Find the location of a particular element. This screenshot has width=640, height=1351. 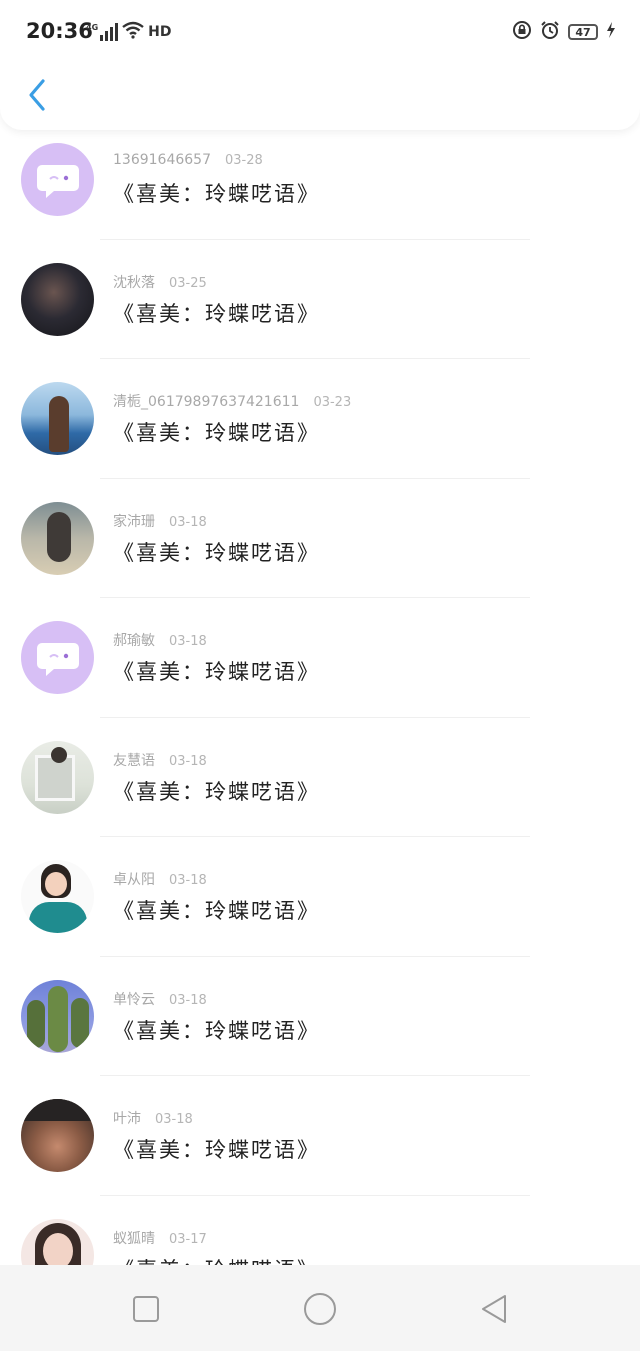

app-header: 20:36 4G HD 47 is located at coordinates (320, 65).